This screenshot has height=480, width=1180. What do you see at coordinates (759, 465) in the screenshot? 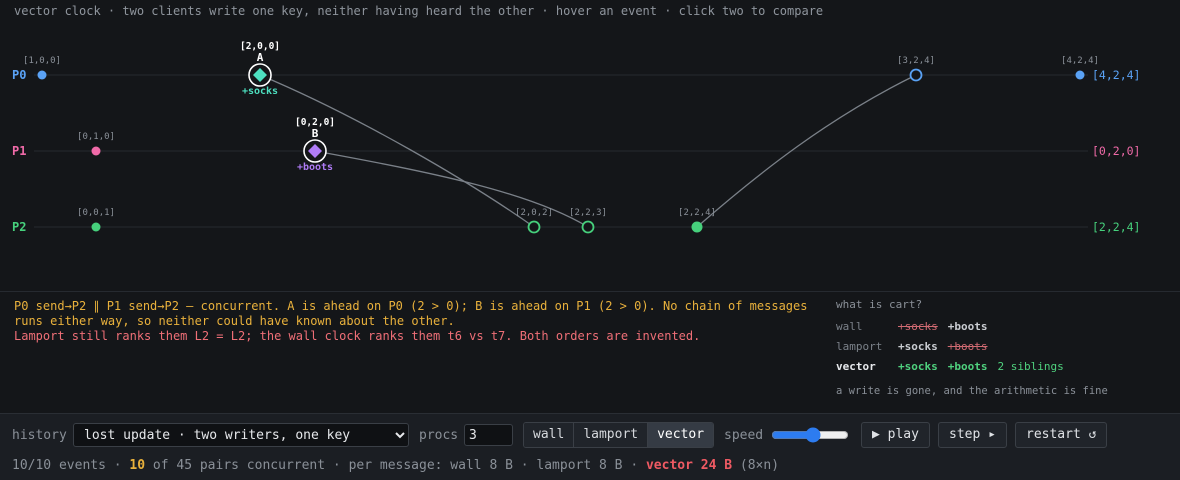
I see `vector-size-note: (8×n)` at bounding box center [759, 465].